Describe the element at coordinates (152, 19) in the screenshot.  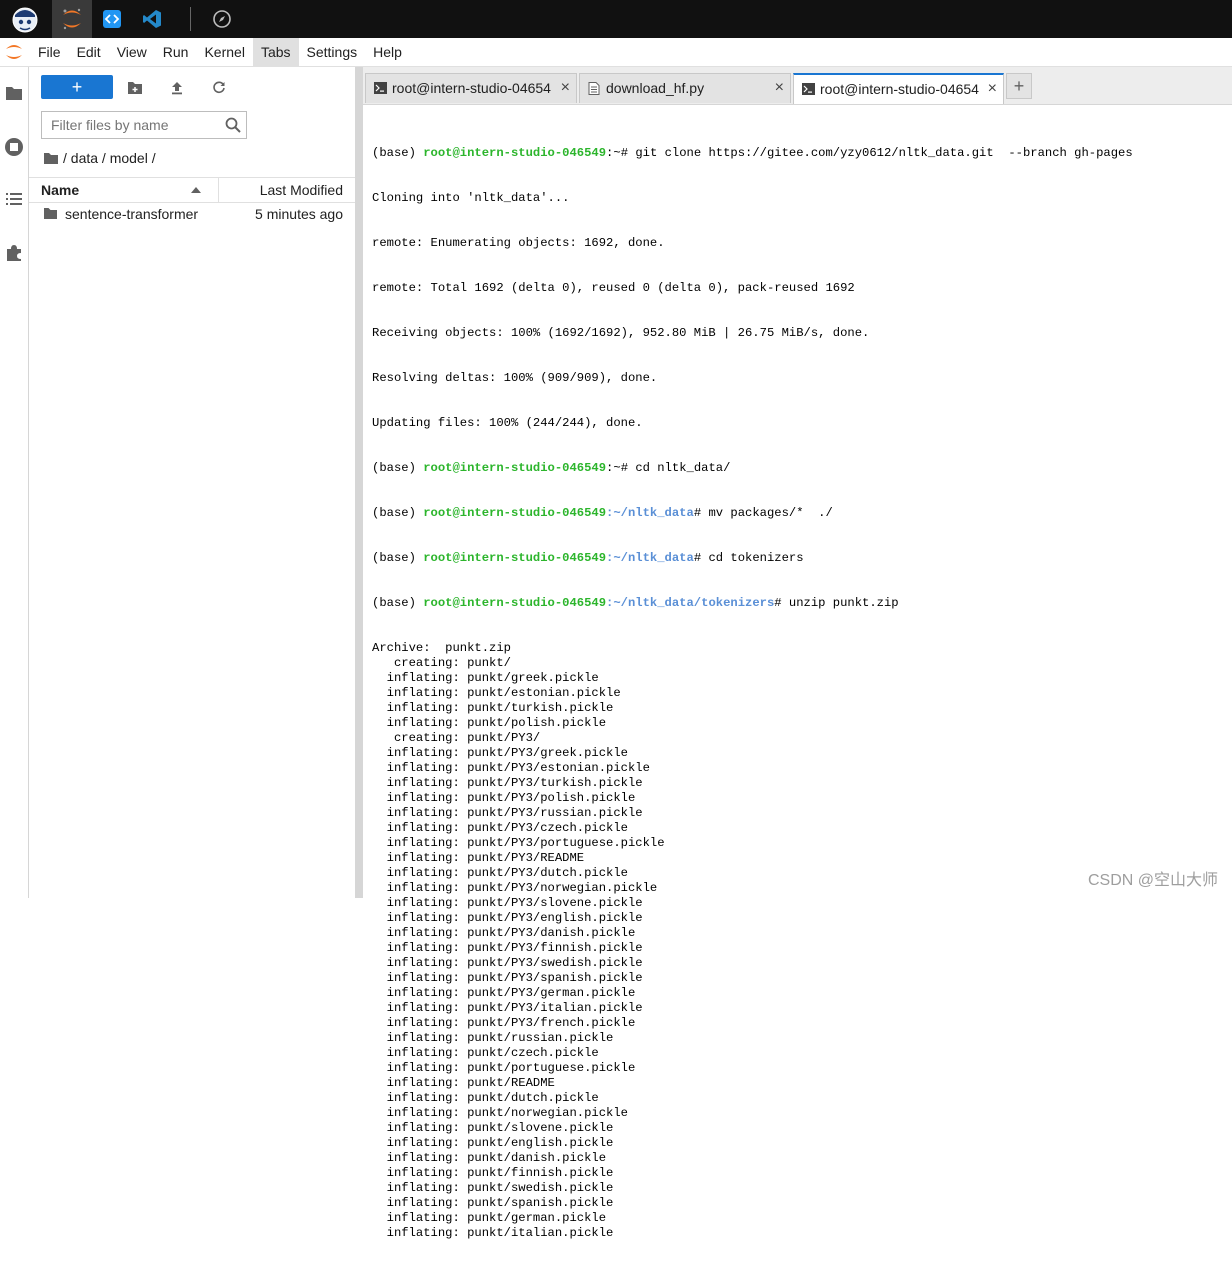
I see `vscode-launcher` at that location.